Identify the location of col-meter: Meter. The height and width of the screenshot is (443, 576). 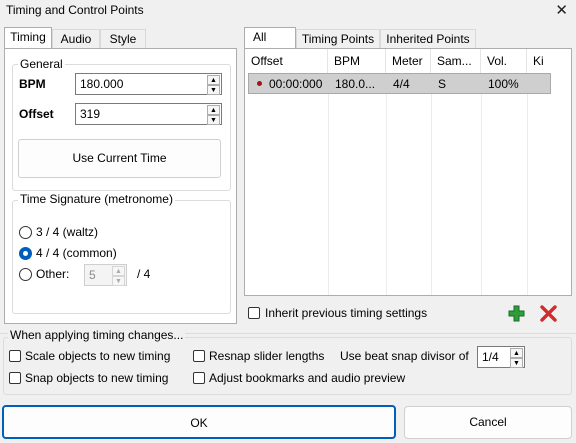
(408, 61).